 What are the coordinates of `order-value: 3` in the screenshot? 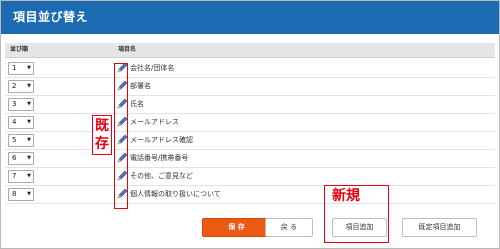 It's located at (14, 104).